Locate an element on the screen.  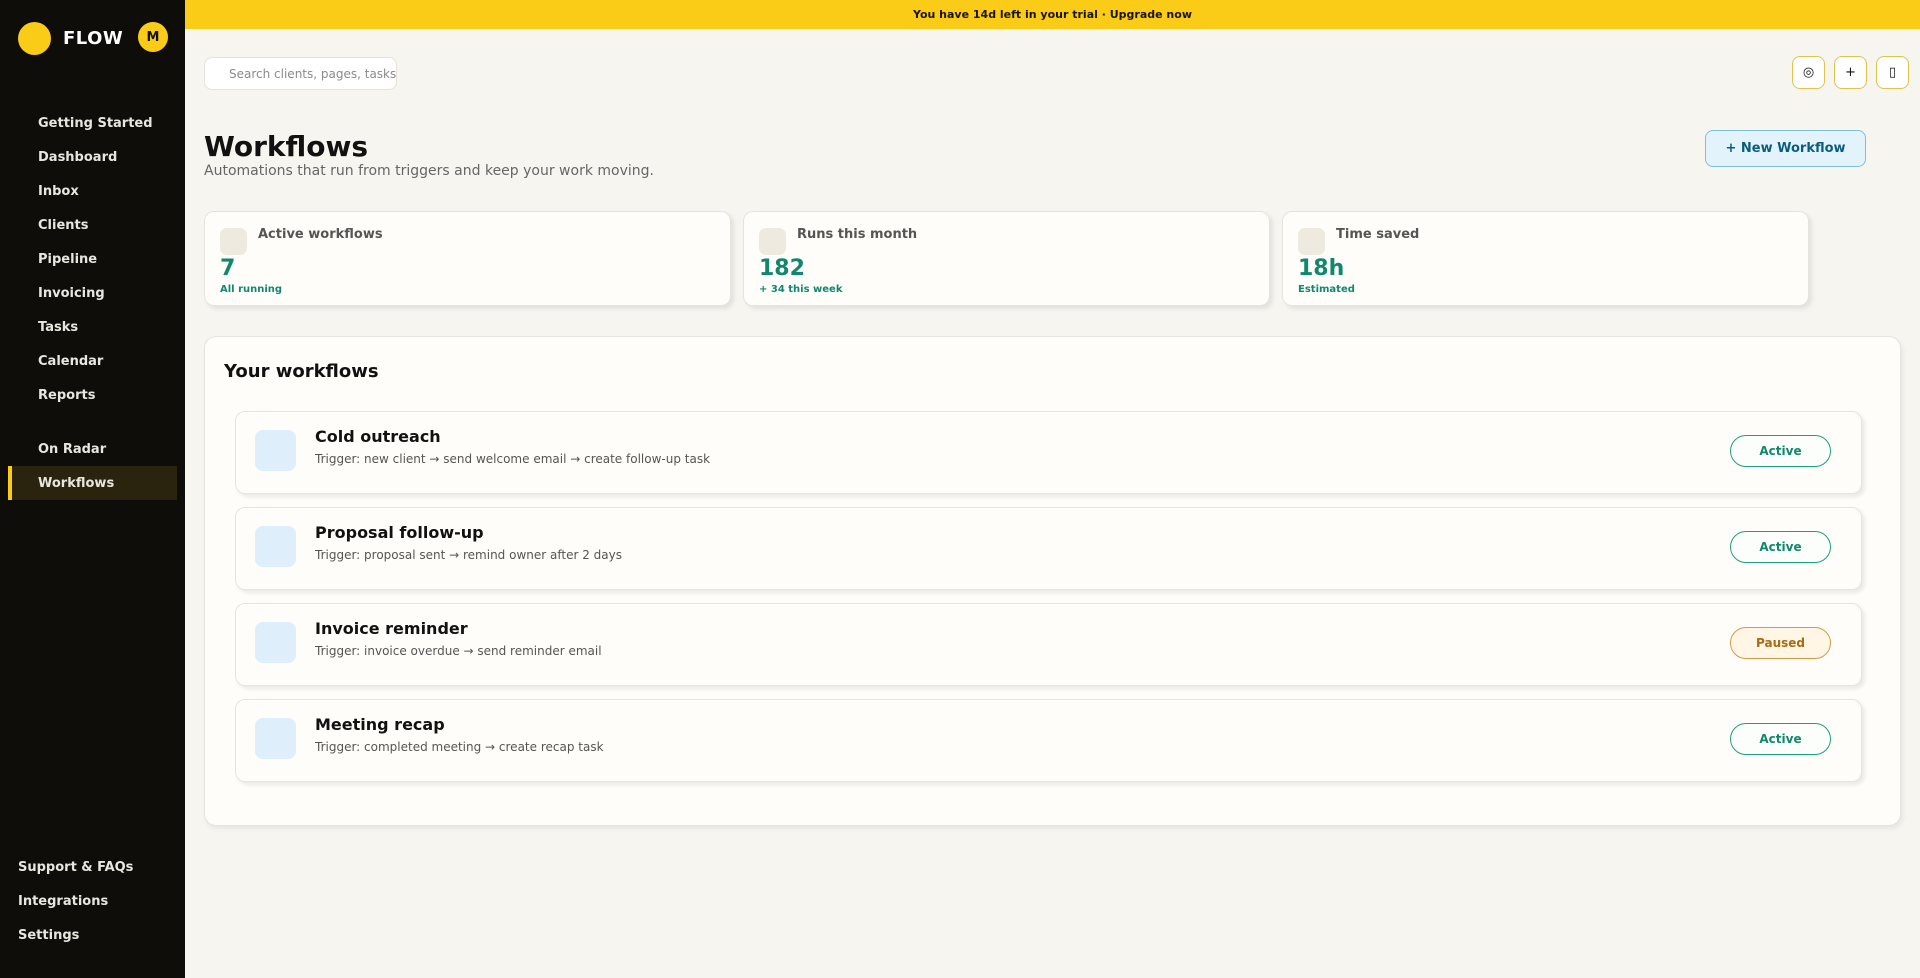
sidebar-item-clients: Clients is located at coordinates (92, 225).